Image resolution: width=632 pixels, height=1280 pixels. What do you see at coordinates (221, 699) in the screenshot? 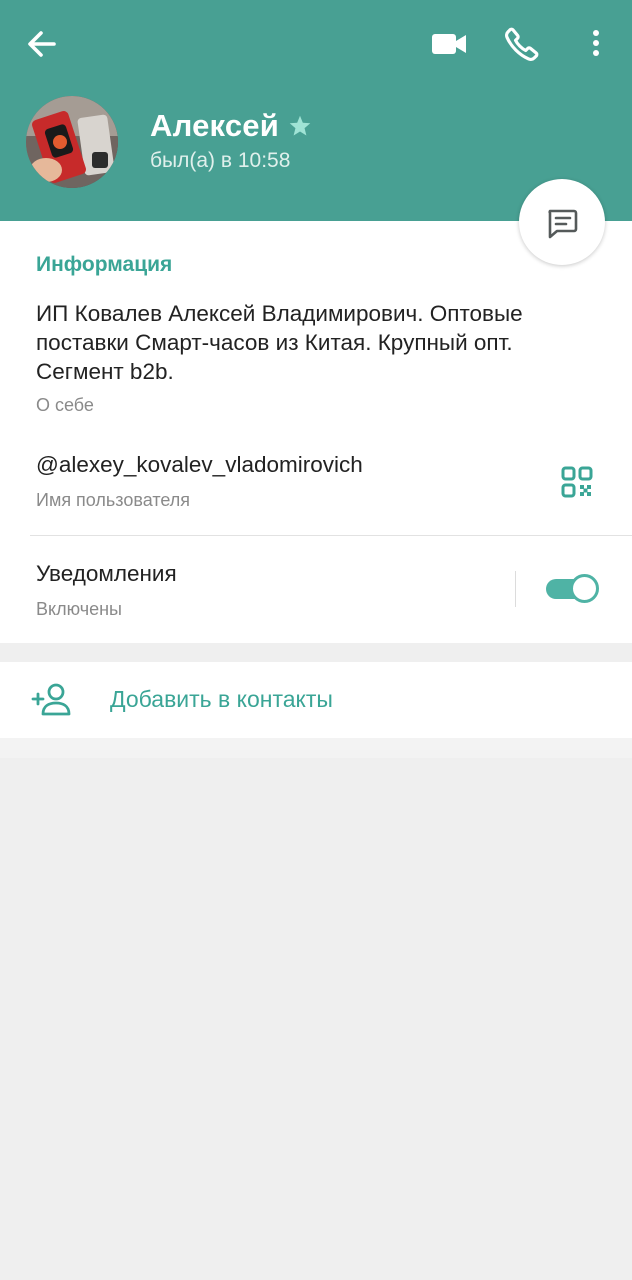
I see `add-to-contacts-label: Добавить в контакты` at bounding box center [221, 699].